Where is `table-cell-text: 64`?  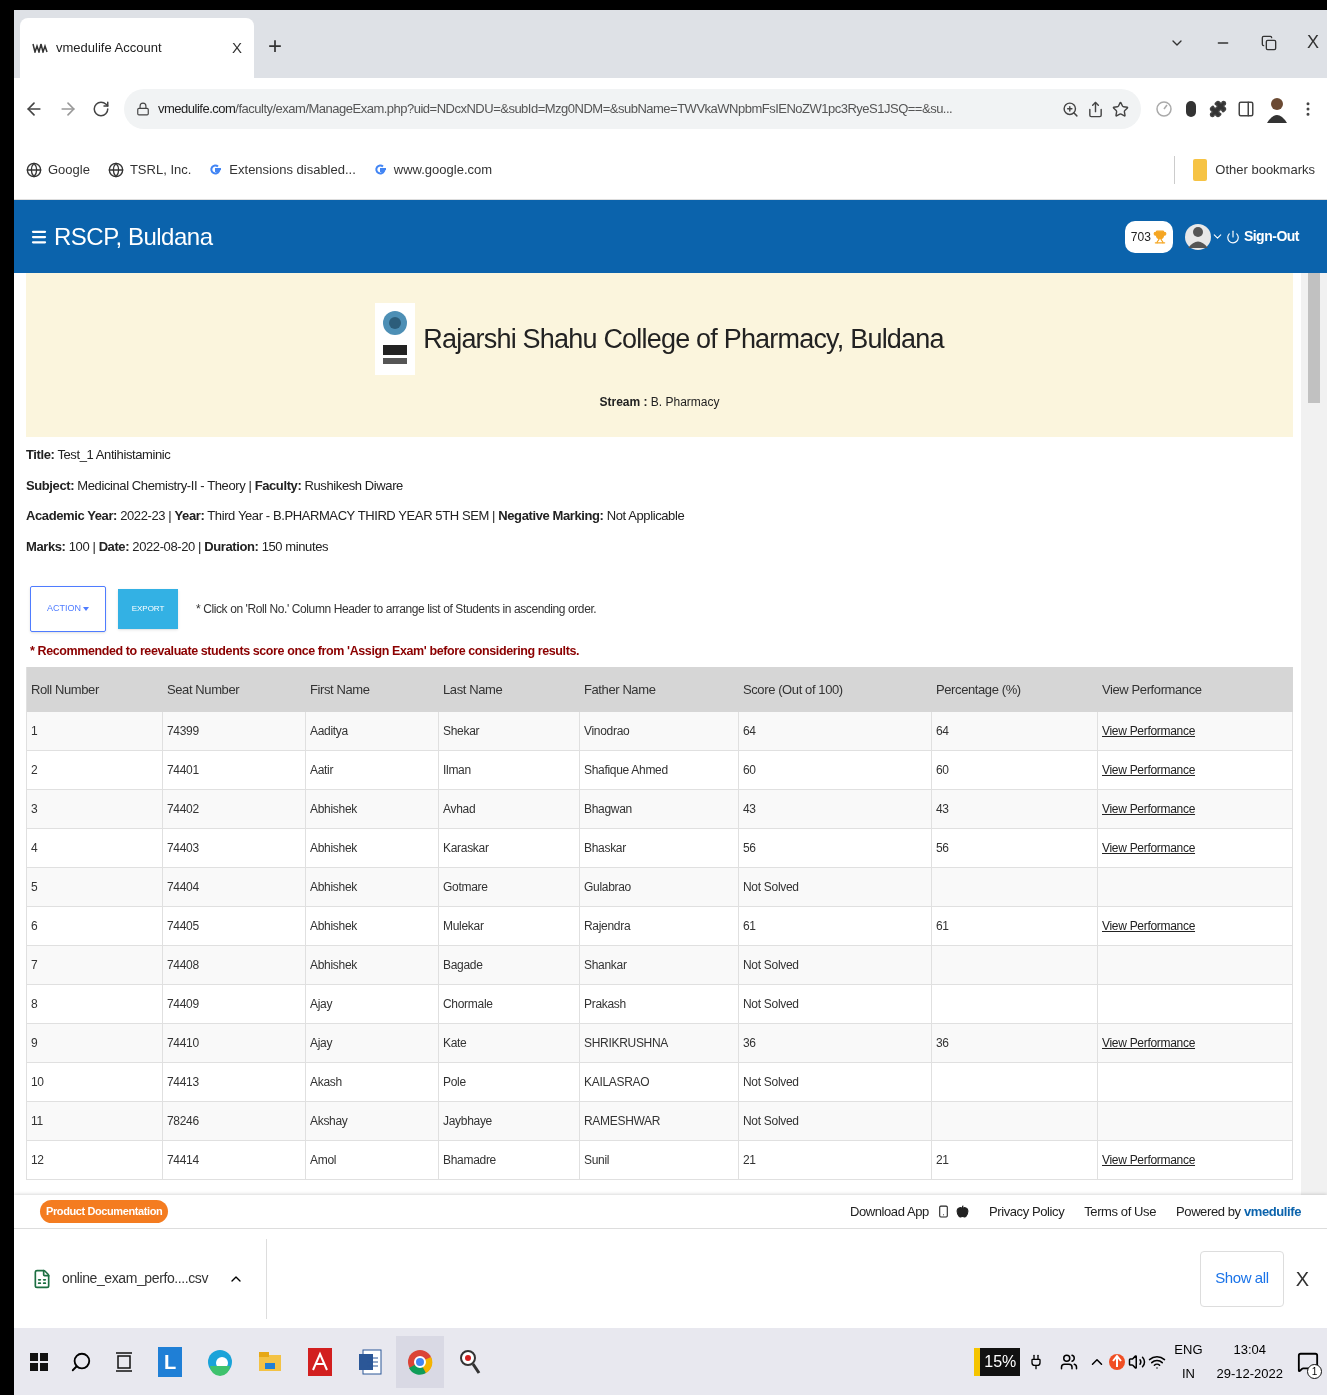 table-cell-text: 64 is located at coordinates (749, 731).